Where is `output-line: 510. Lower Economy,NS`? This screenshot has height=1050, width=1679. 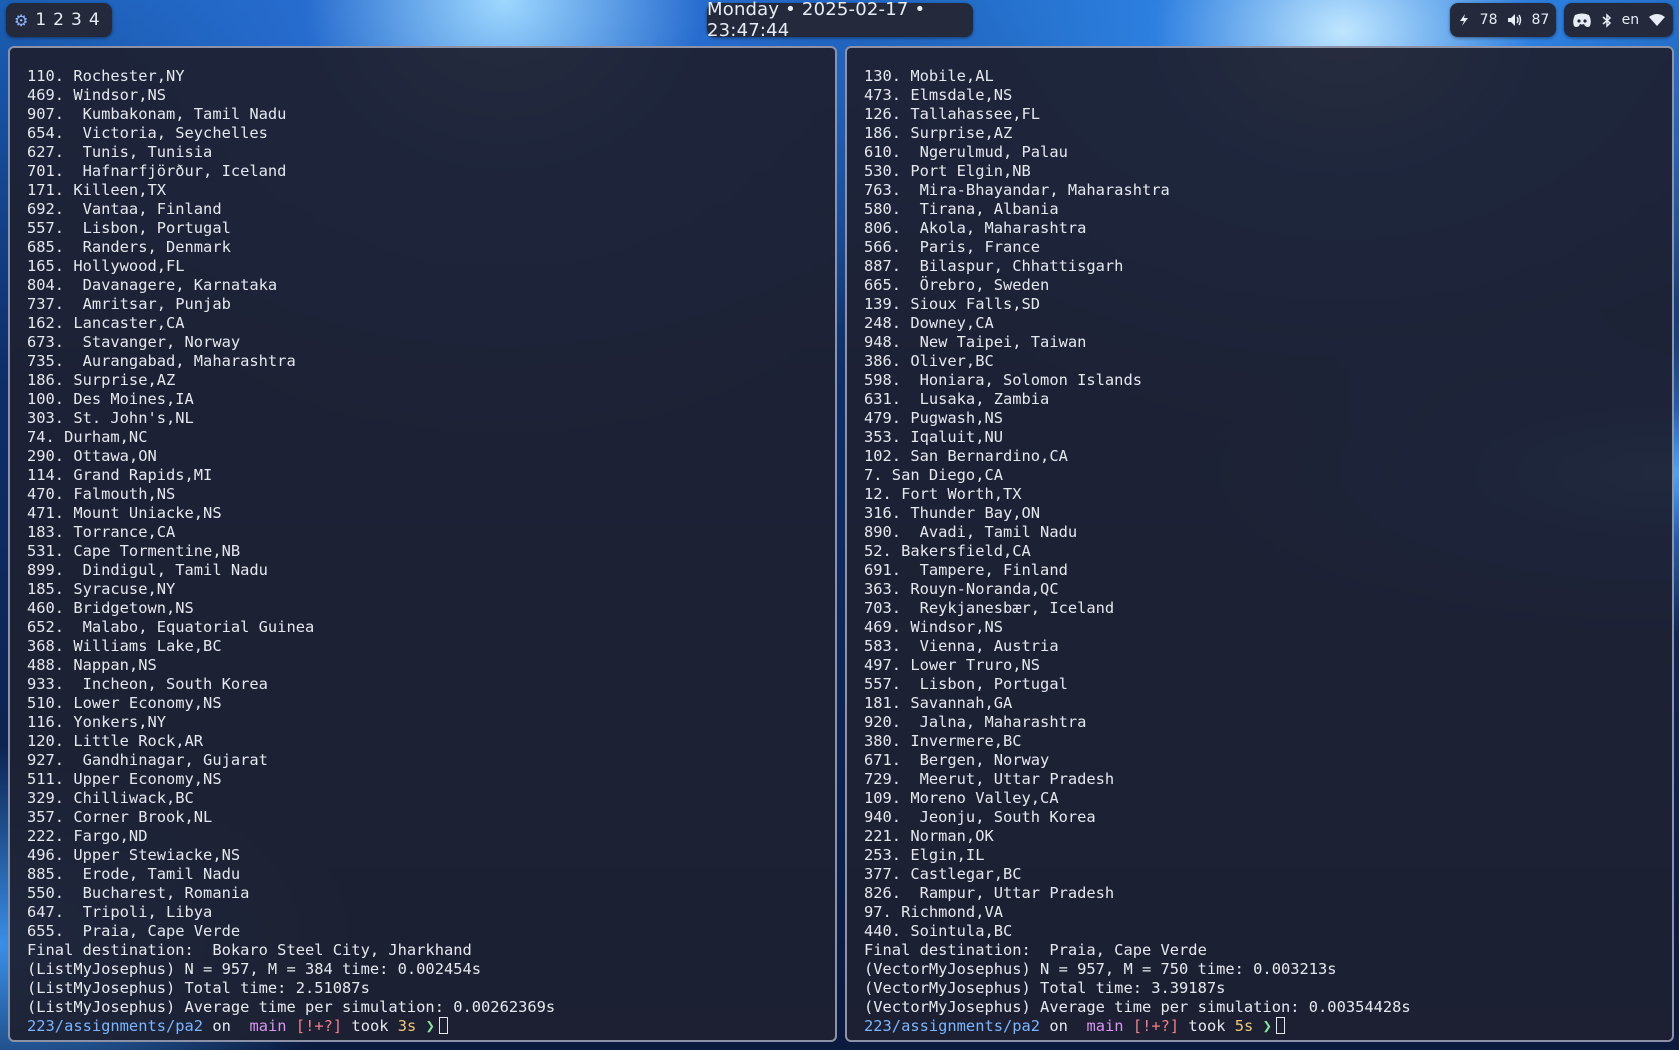
output-line: 510. Lower Economy,NS is located at coordinates (124, 703).